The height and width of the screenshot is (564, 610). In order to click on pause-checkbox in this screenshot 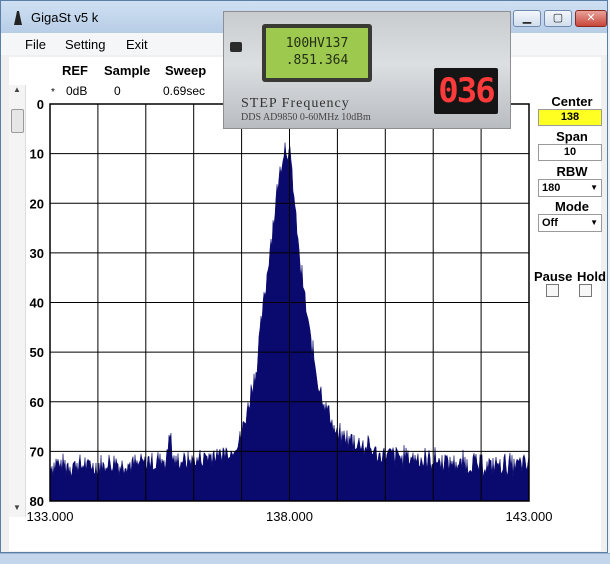, I will do `click(552, 290)`.